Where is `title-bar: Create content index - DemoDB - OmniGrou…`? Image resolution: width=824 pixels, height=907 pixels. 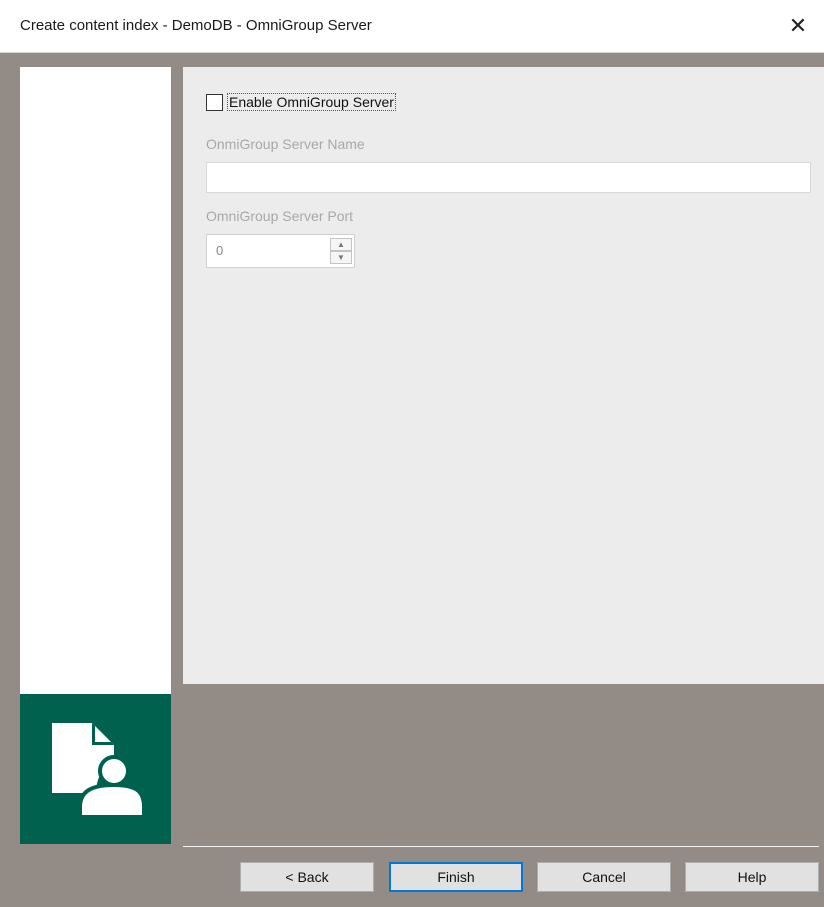
title-bar: Create content index - DemoDB - OmniGrou… is located at coordinates (412, 26).